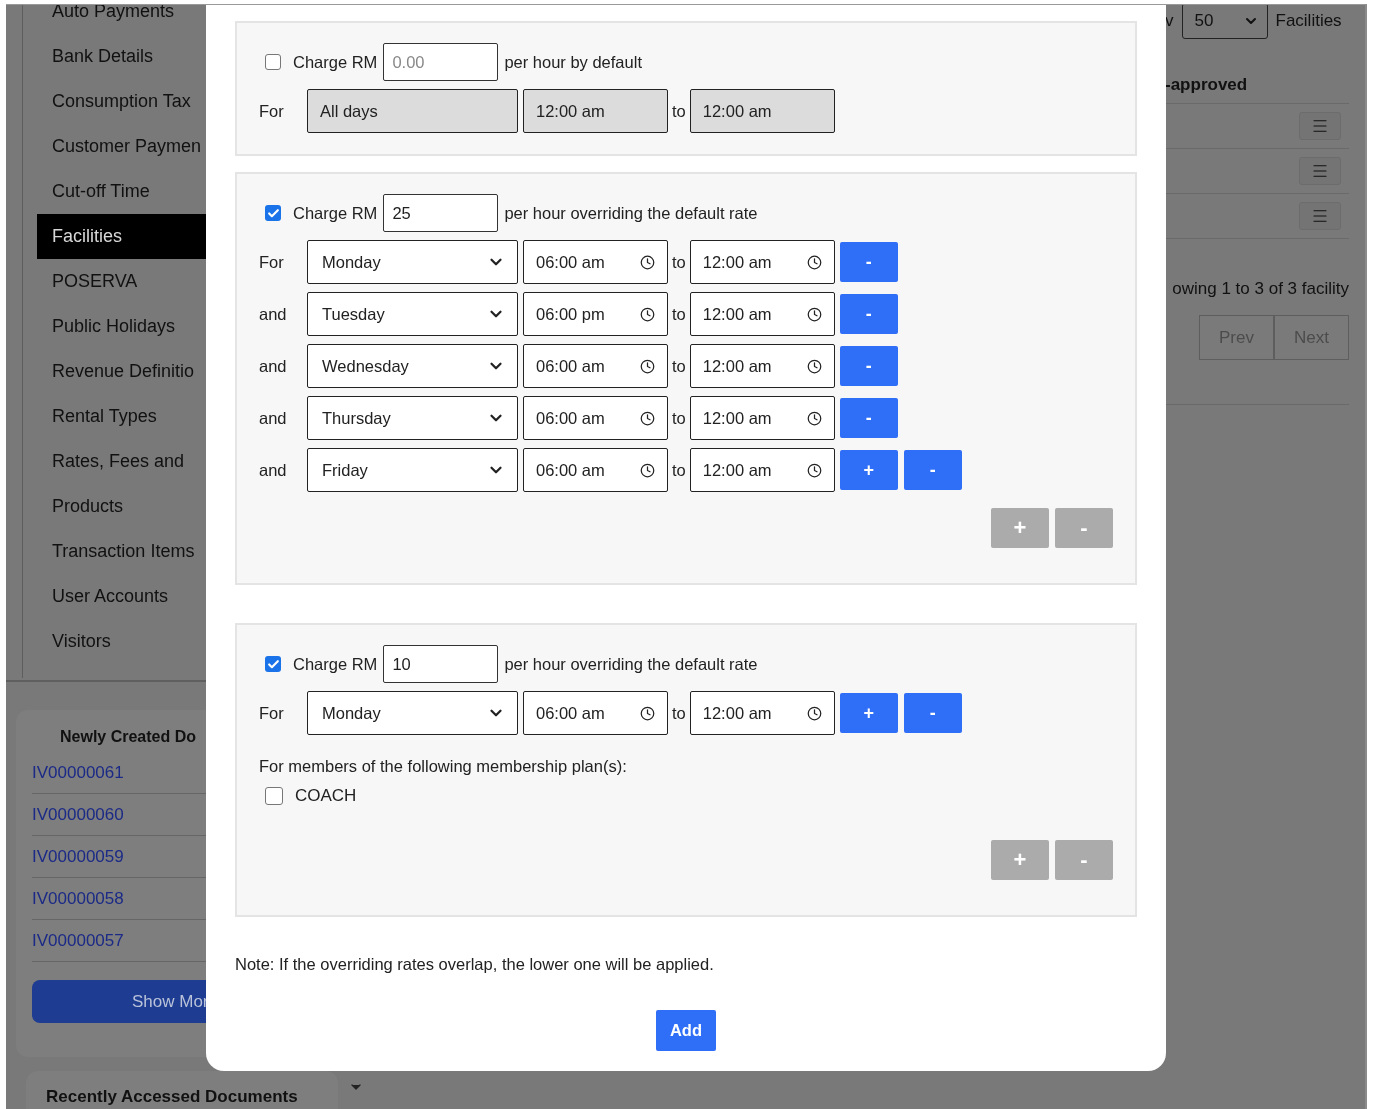 This screenshot has height=1109, width=1375. Describe the element at coordinates (122, 506) in the screenshot. I see `sidebar-item: Products` at that location.